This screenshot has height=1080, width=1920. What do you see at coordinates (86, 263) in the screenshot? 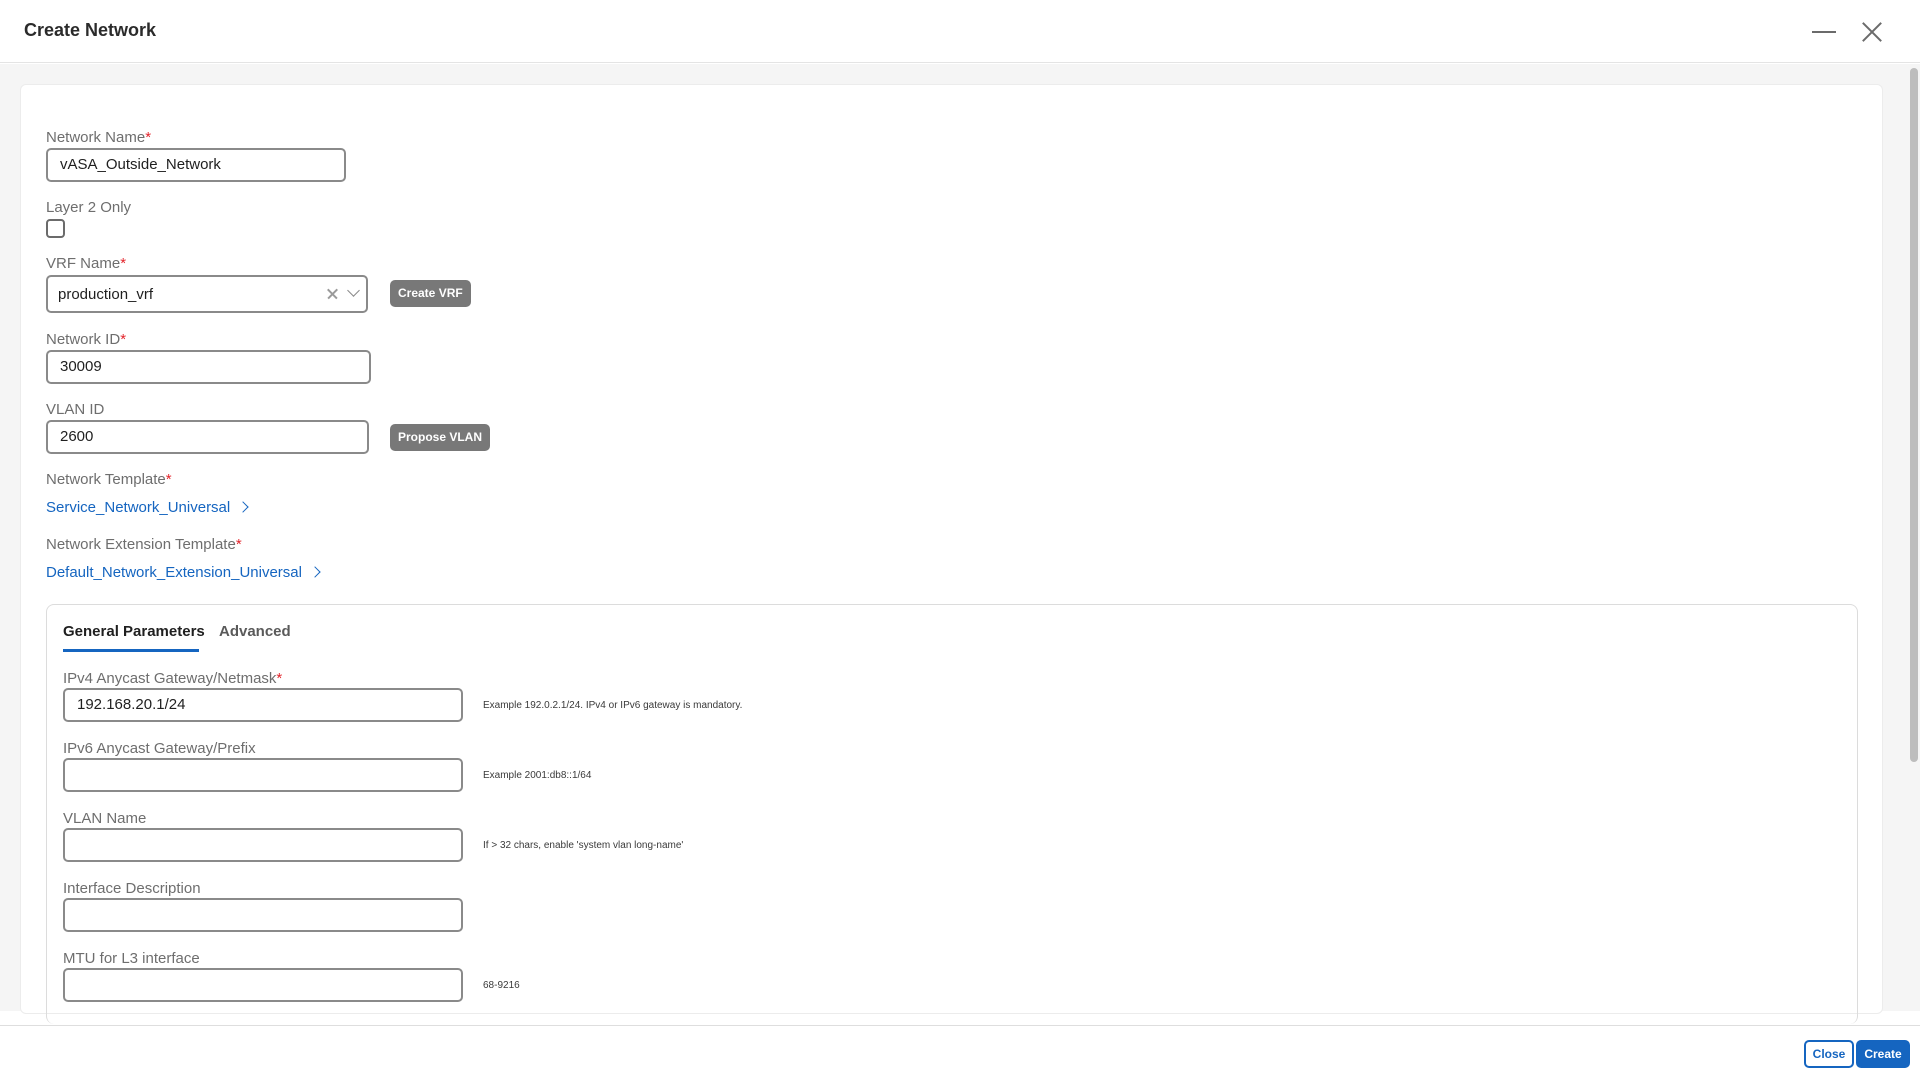
I see `vrf-name-label: VRF Name*` at bounding box center [86, 263].